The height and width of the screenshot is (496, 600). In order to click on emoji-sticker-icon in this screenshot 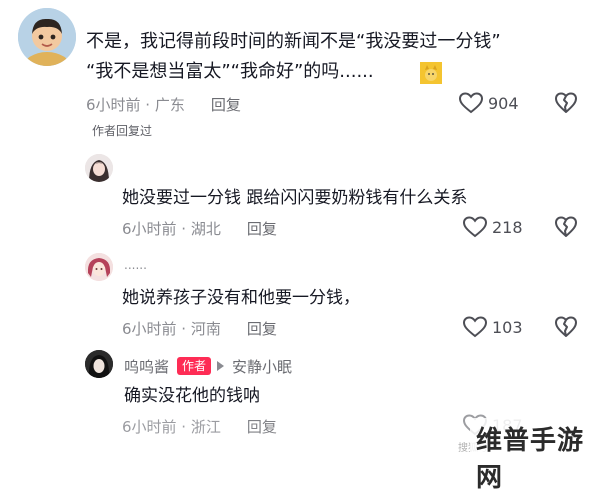, I will do `click(431, 73)`.